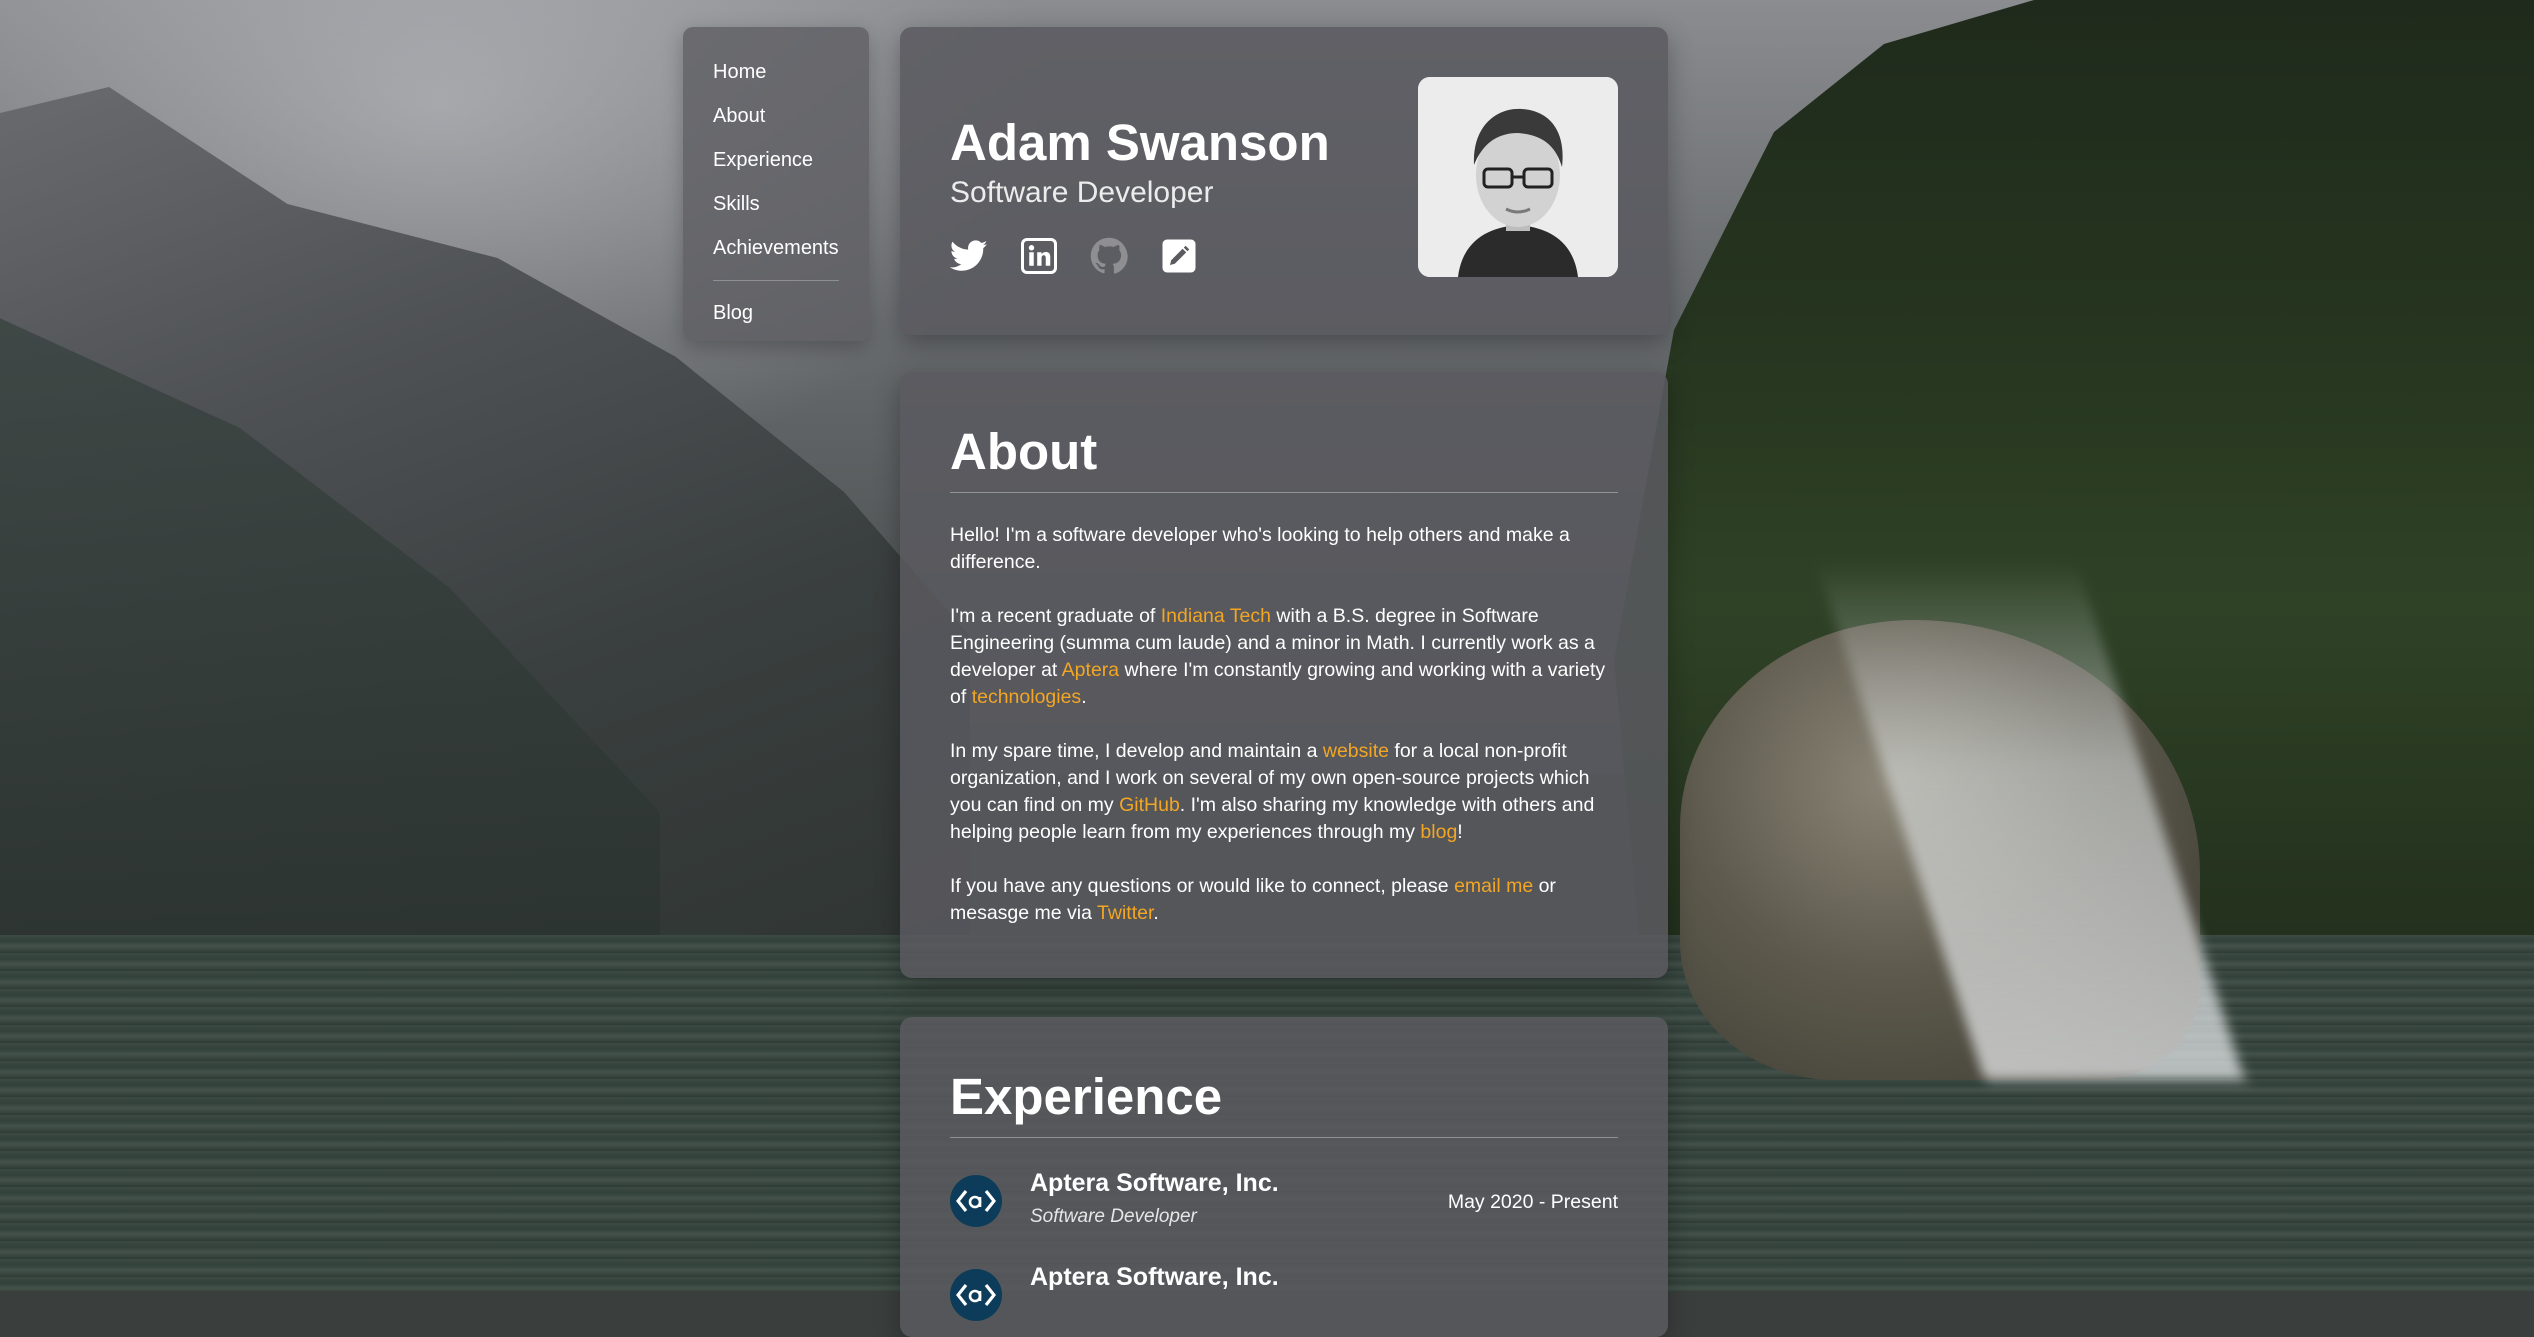 This screenshot has height=1337, width=2534. What do you see at coordinates (1149, 805) in the screenshot?
I see `link-github: GitHub` at bounding box center [1149, 805].